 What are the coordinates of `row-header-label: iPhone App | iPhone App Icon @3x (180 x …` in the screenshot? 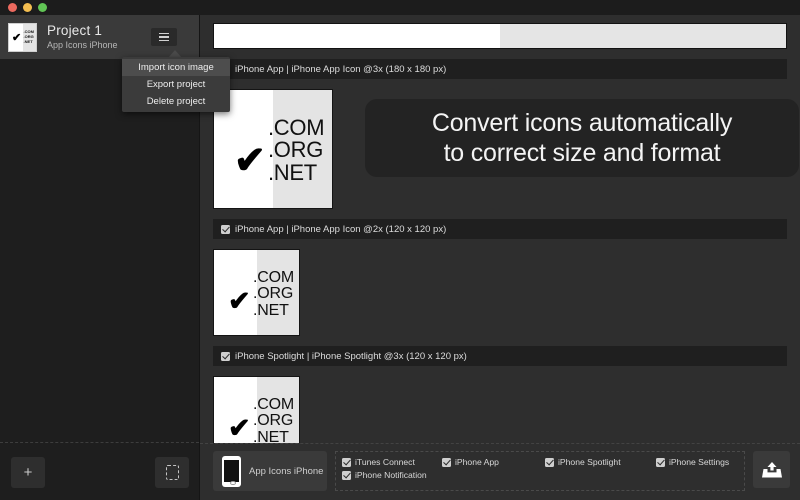 It's located at (341, 69).